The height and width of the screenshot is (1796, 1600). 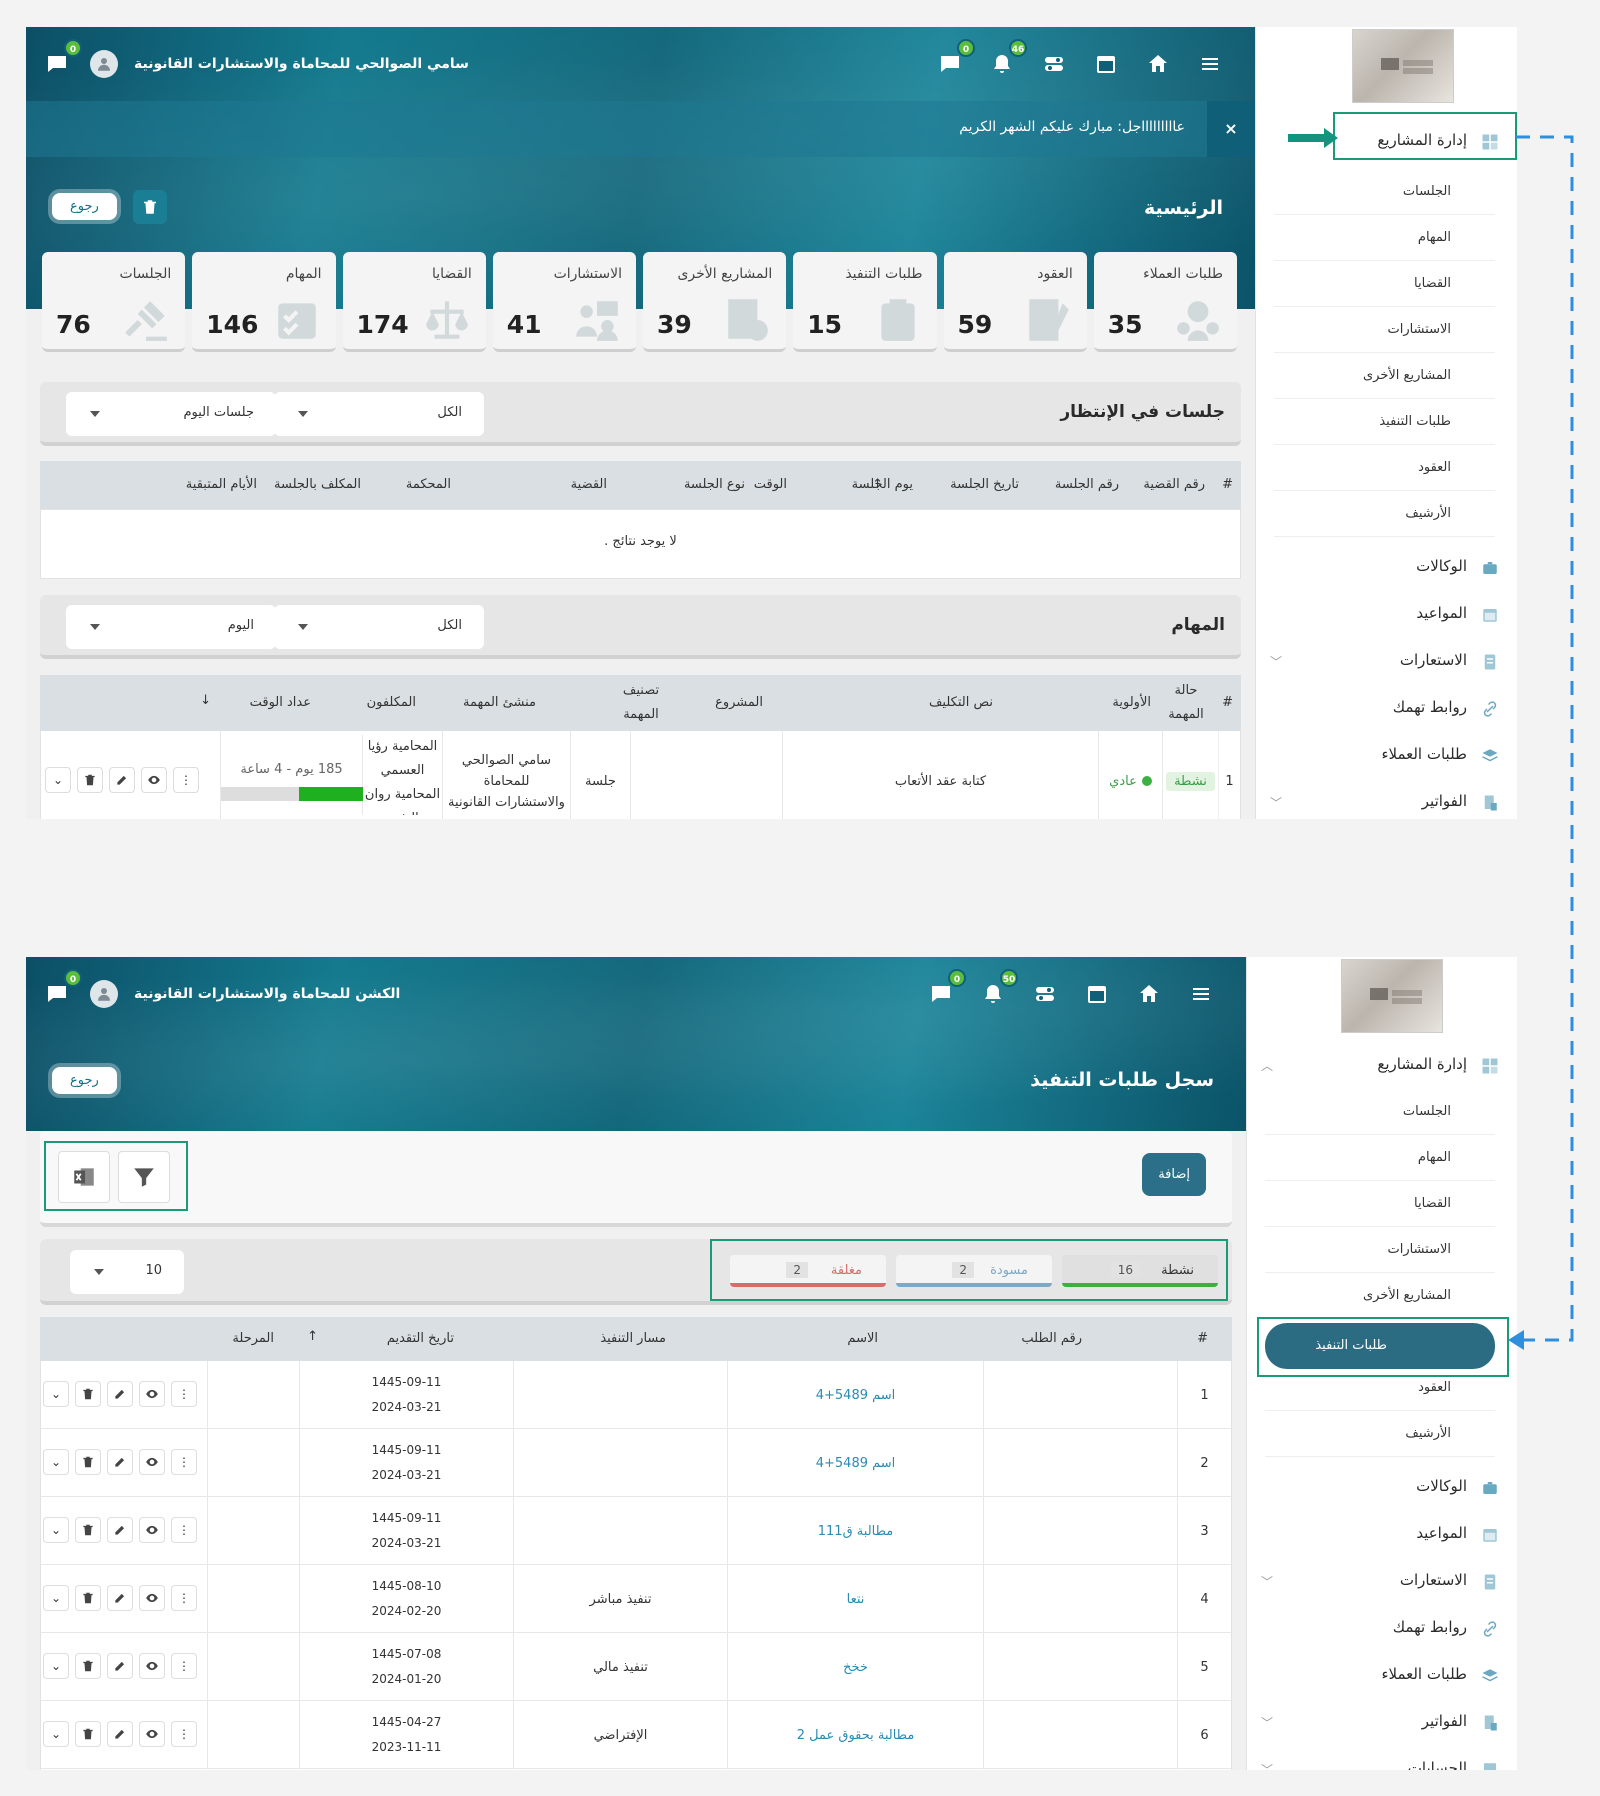 I want to click on connector-path, so click(x=1545, y=738).